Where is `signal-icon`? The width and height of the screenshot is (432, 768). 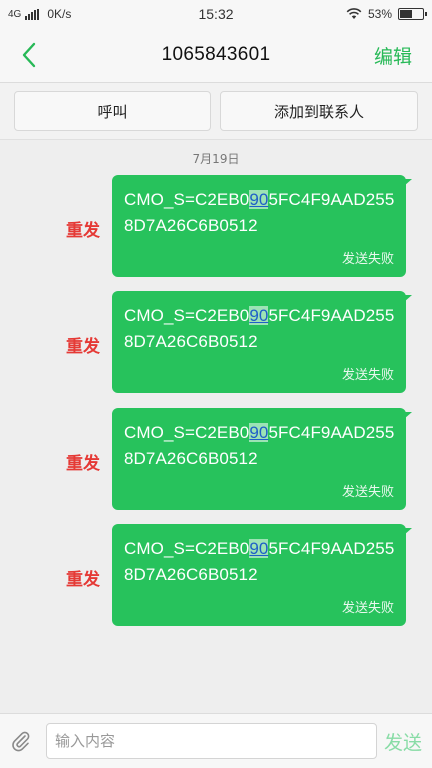 signal-icon is located at coordinates (32, 14).